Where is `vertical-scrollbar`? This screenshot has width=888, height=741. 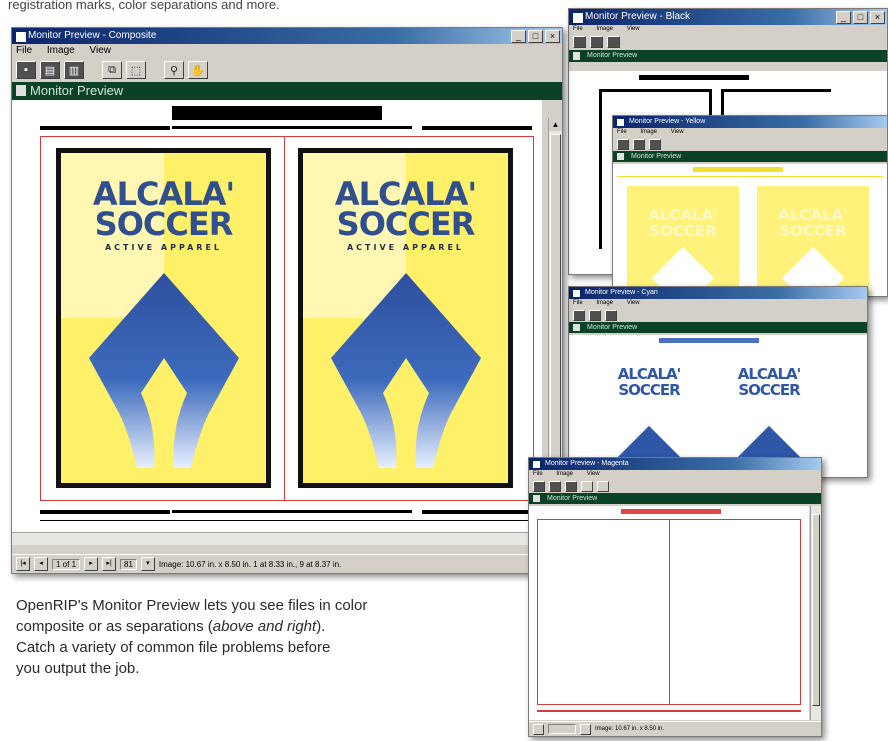 vertical-scrollbar is located at coordinates (815, 613).